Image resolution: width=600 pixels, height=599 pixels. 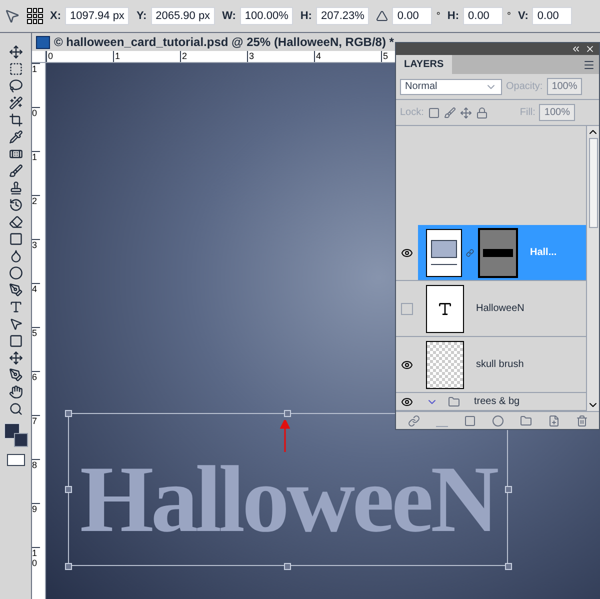 What do you see at coordinates (593, 183) in the screenshot?
I see `scrollbar-thumb` at bounding box center [593, 183].